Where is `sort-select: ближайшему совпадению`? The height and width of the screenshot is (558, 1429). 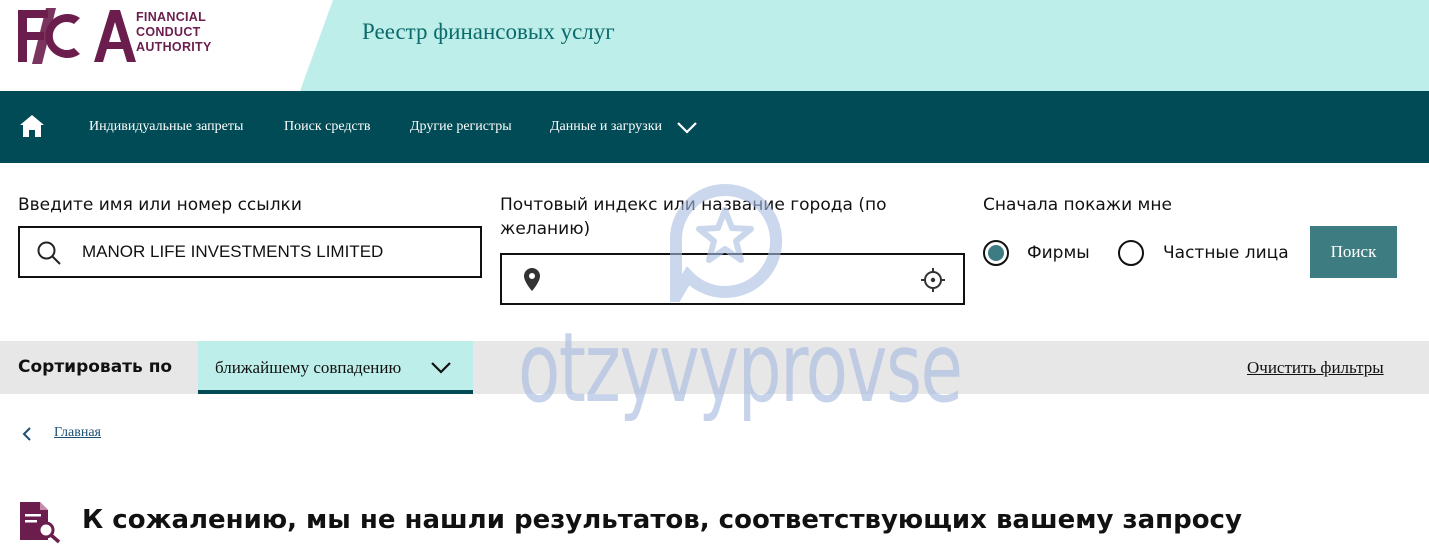
sort-select: ближайшему совпадению is located at coordinates (335, 367).